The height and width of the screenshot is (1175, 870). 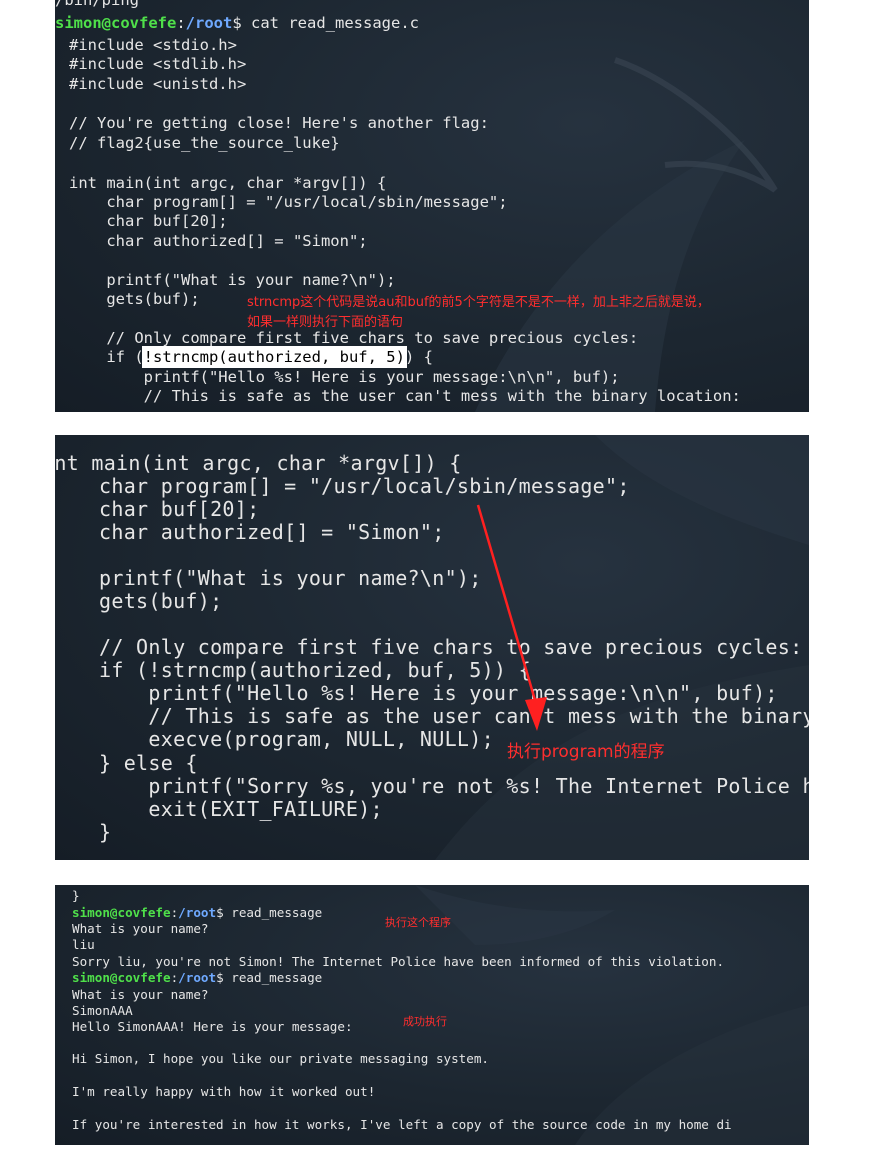 What do you see at coordinates (158, 64) in the screenshot?
I see `code-line: #include <stdlib.h>` at bounding box center [158, 64].